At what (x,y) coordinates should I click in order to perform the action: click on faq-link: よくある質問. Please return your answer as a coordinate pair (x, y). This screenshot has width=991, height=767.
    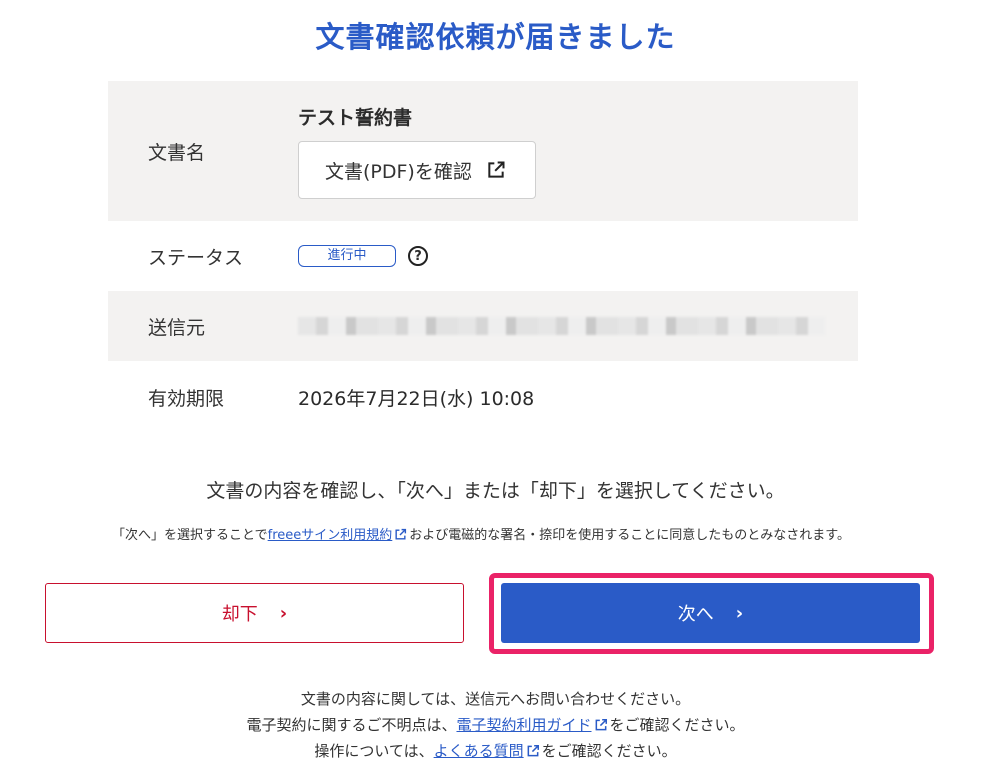
    Looking at the image, I should click on (479, 751).